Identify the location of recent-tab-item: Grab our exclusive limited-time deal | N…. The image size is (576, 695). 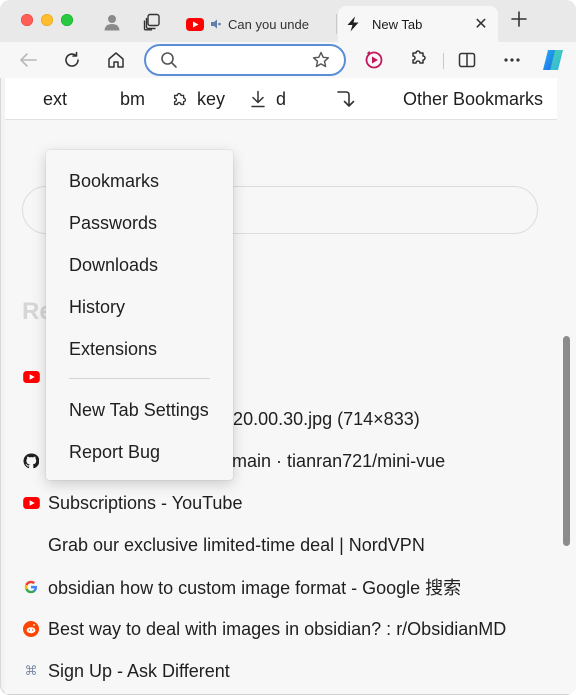
(281, 545).